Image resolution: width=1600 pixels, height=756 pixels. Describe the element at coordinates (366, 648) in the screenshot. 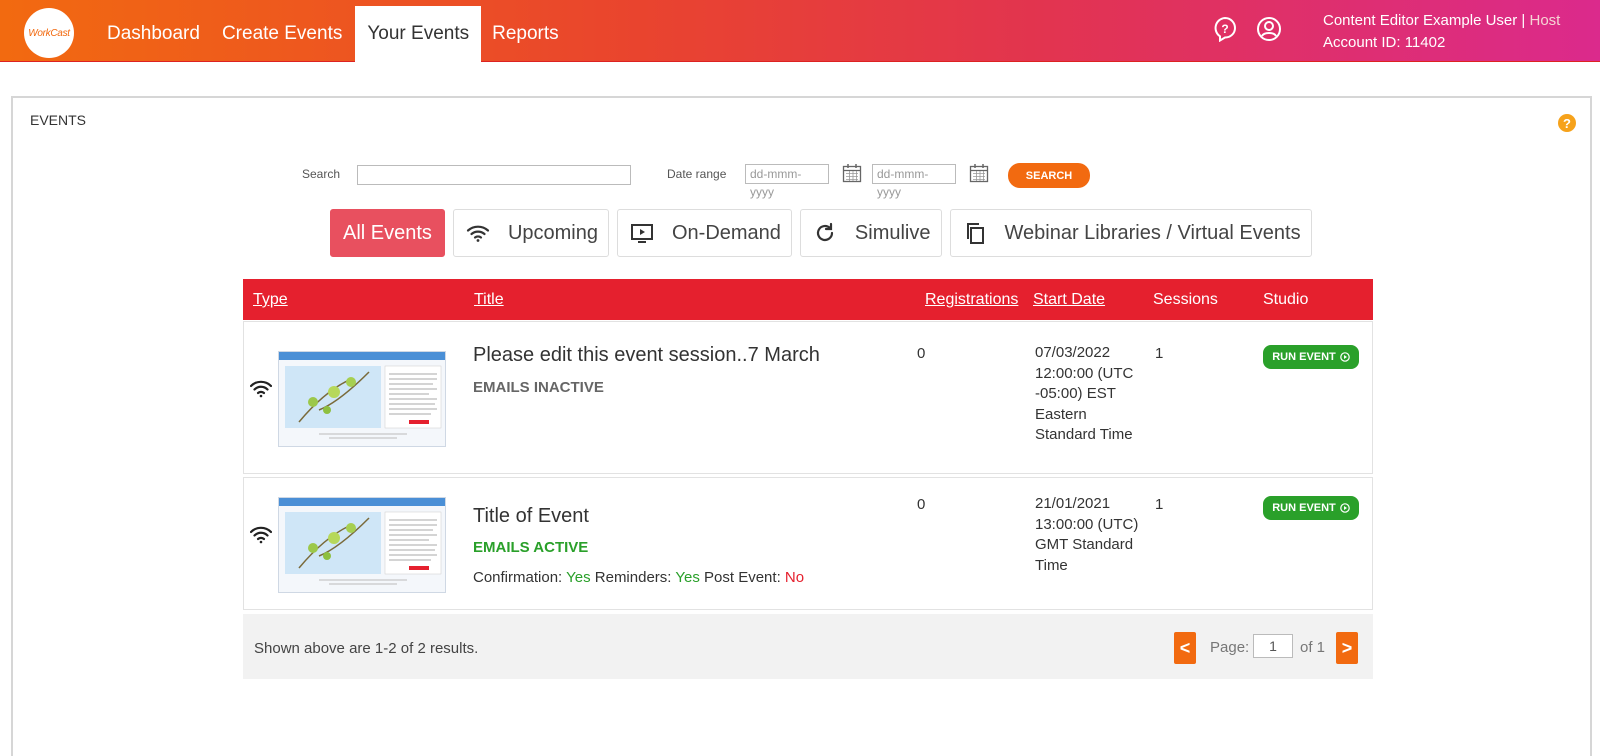

I see `results-summary: Shown above are 1-2 of 2 results.` at that location.